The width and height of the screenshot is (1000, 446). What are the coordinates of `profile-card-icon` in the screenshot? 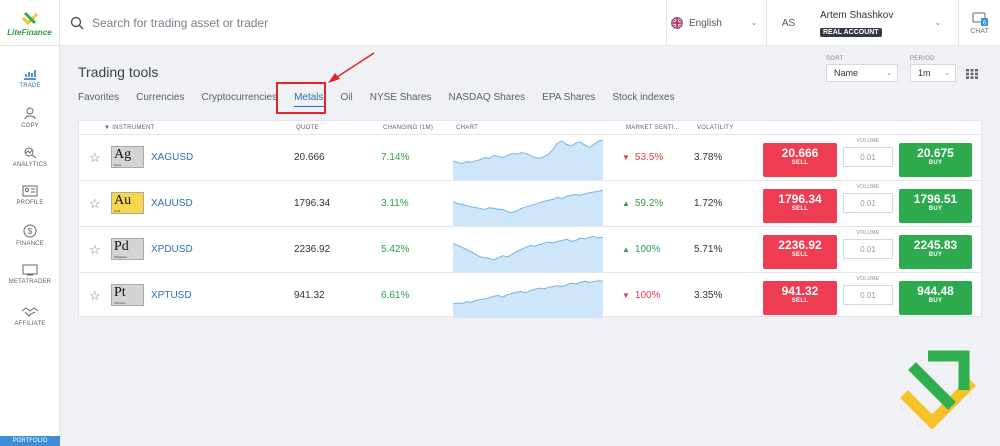 It's located at (30, 191).